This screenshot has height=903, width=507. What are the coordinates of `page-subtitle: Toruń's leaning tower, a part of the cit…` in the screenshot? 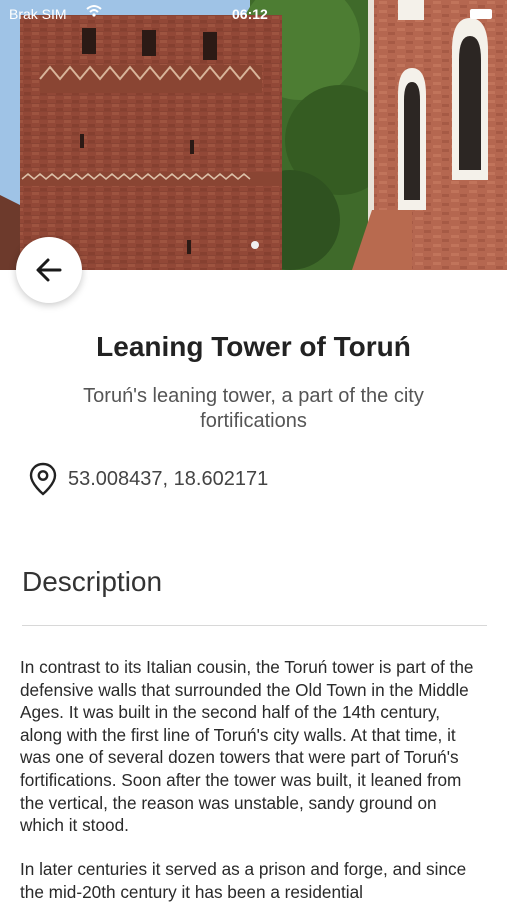 It's located at (253, 408).